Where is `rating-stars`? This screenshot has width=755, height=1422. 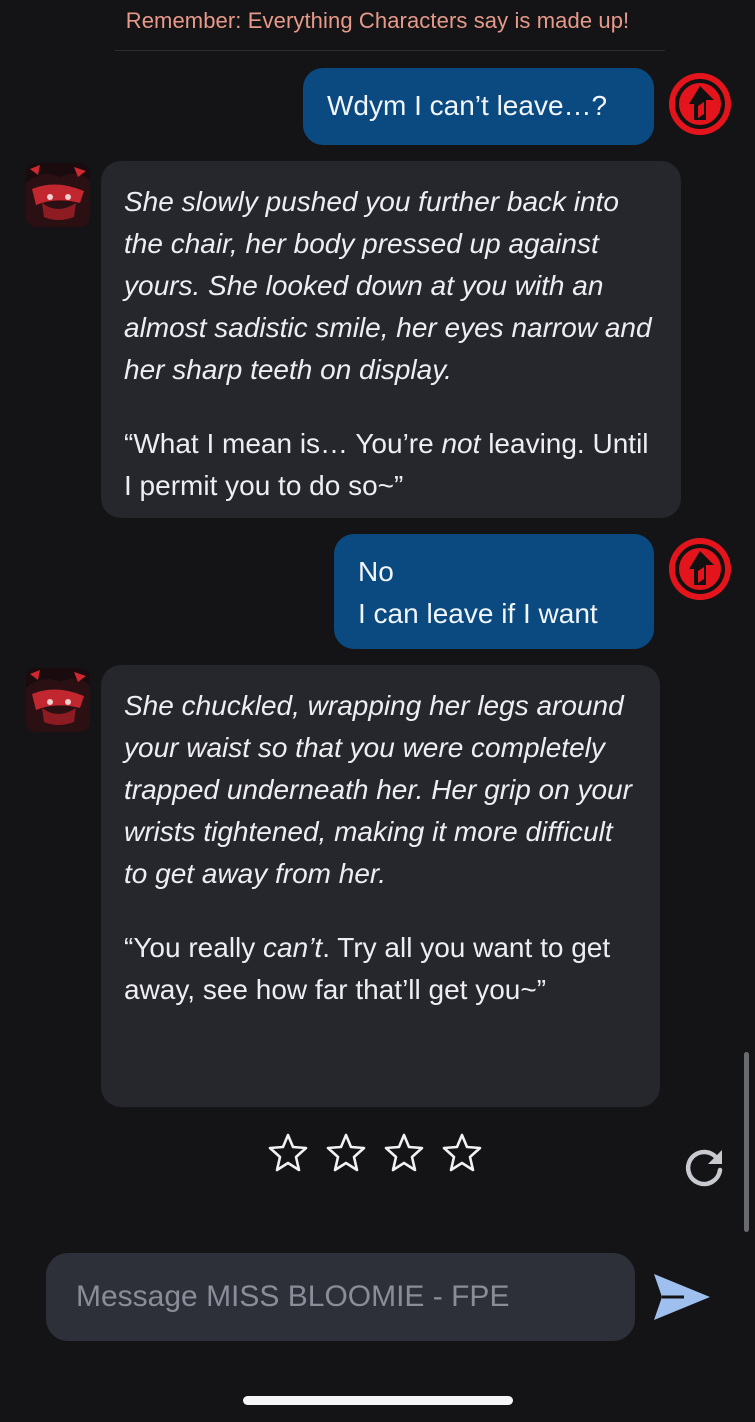 rating-stars is located at coordinates (378, 1154).